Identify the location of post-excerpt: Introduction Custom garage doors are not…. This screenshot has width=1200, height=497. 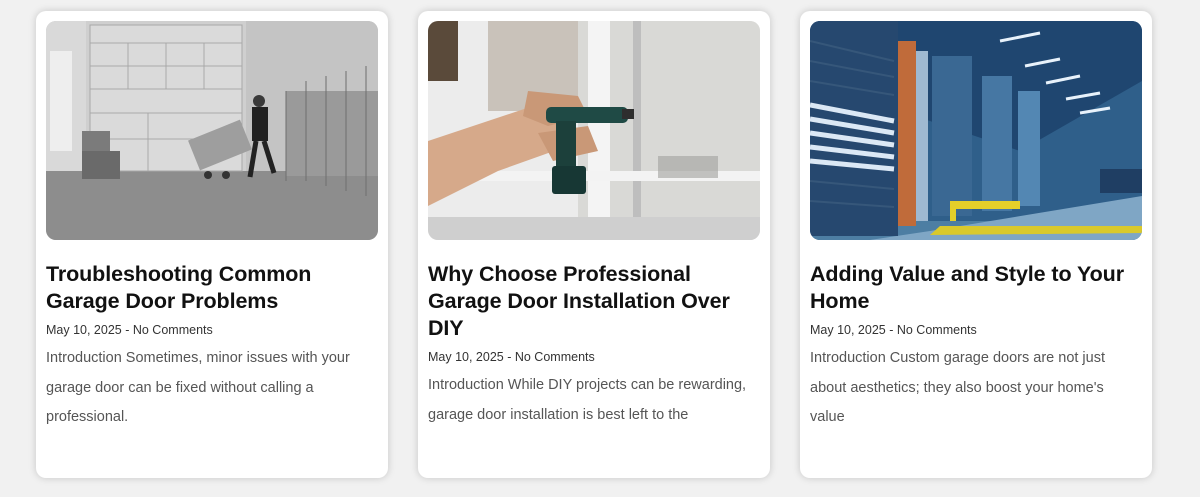
(957, 387).